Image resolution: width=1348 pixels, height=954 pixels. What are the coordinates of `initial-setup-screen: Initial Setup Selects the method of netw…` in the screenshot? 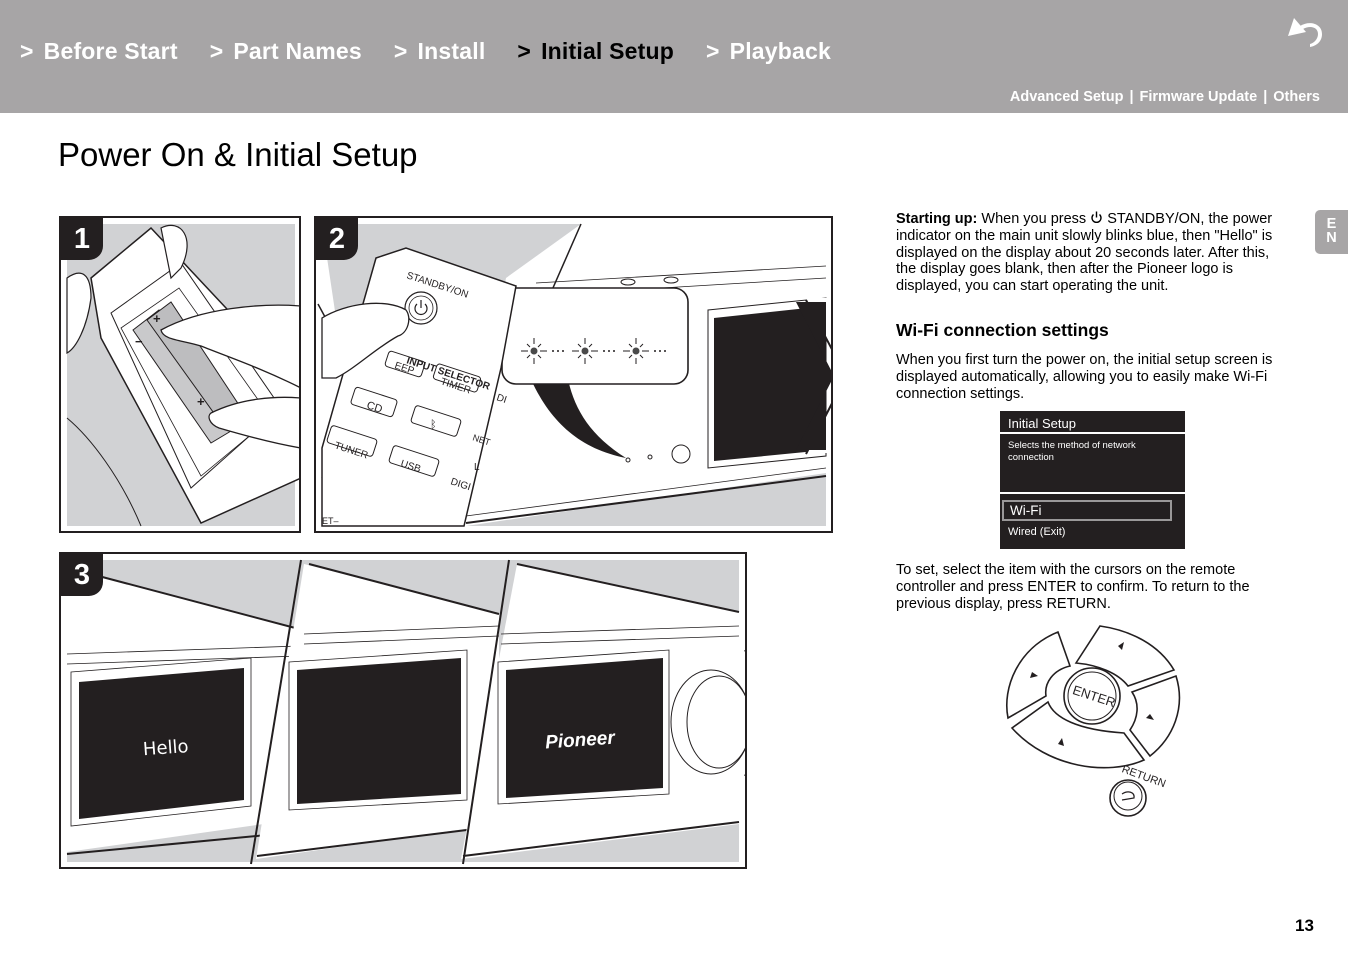 It's located at (1092, 480).